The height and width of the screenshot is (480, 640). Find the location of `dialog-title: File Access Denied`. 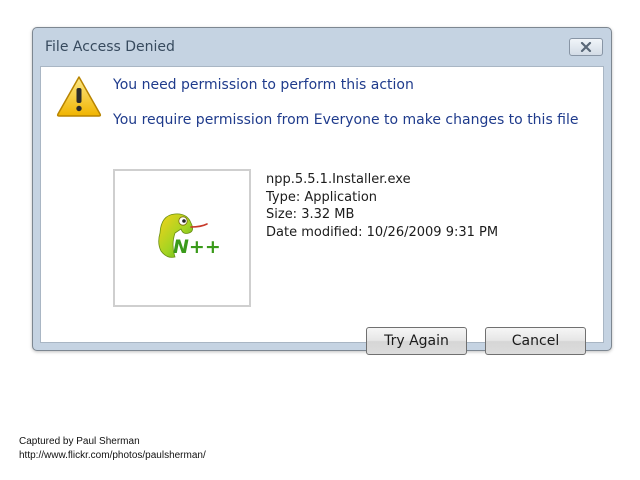

dialog-title: File Access Denied is located at coordinates (110, 47).